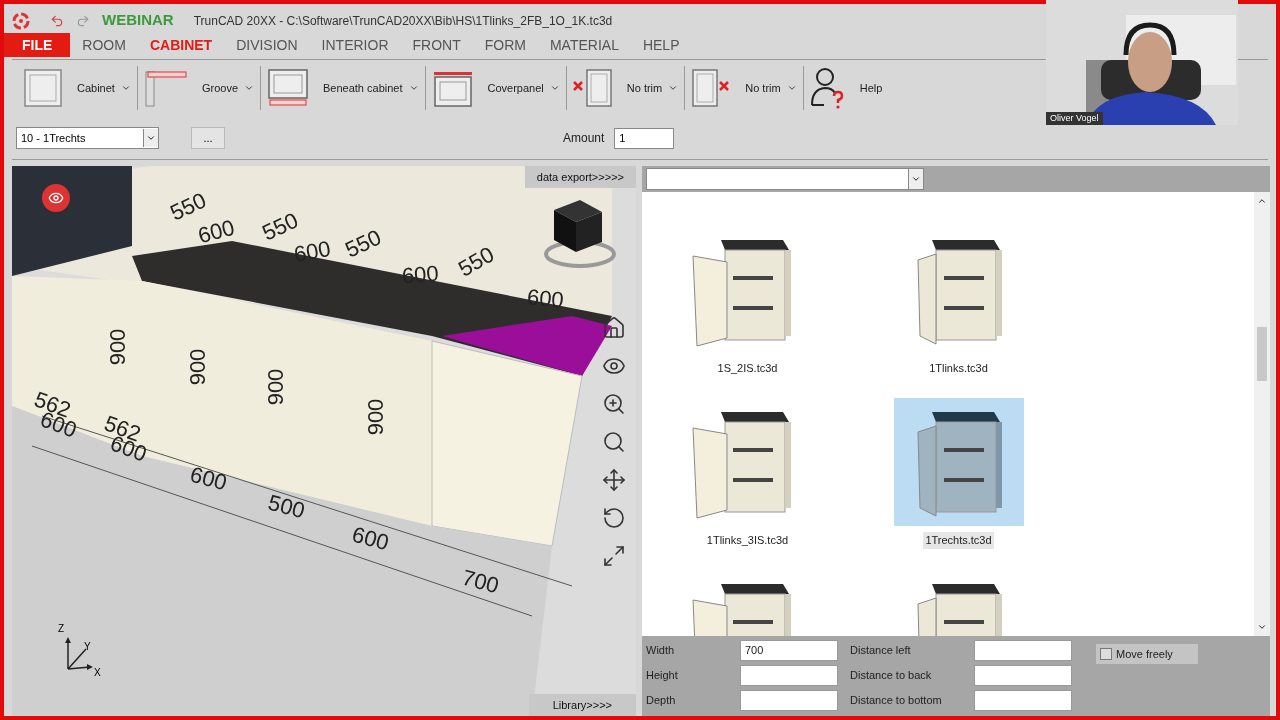 This screenshot has height=720, width=1280. I want to click on fit-view-icon, so click(614, 556).